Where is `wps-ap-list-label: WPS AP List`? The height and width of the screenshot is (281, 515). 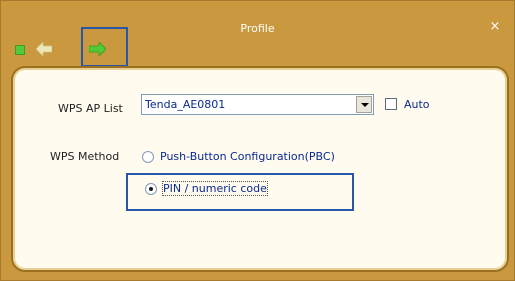 wps-ap-list-label: WPS AP List is located at coordinates (90, 108).